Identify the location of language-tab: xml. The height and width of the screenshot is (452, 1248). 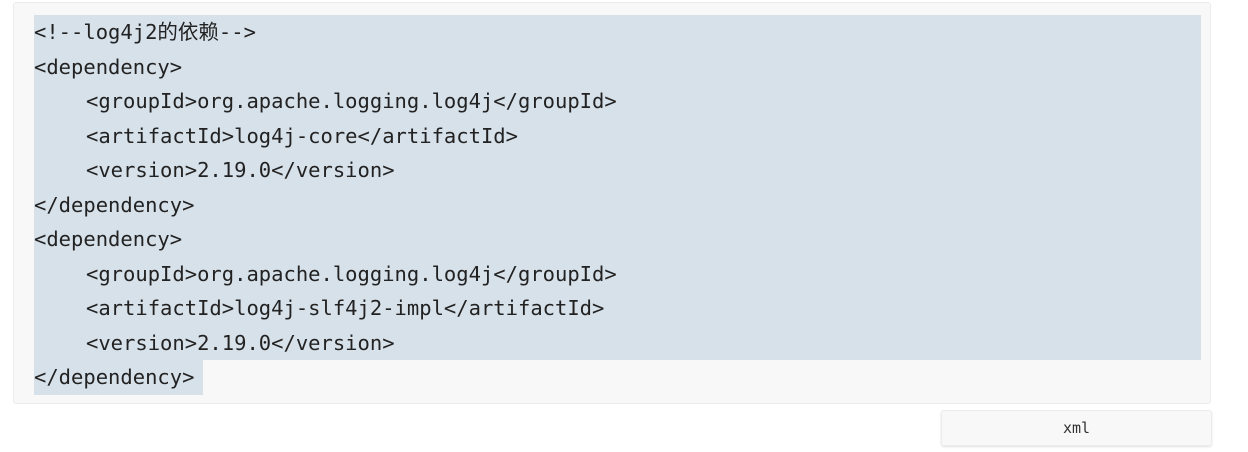
(1076, 428).